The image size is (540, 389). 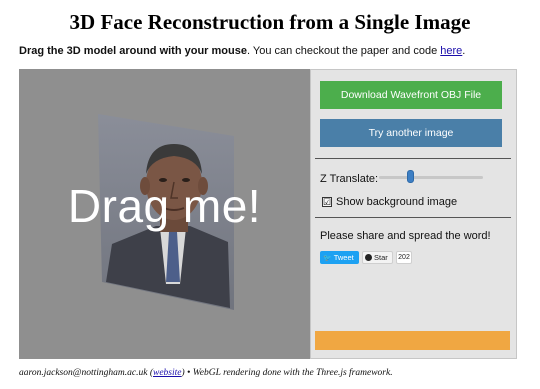 What do you see at coordinates (368, 257) in the screenshot?
I see `github-icon` at bounding box center [368, 257].